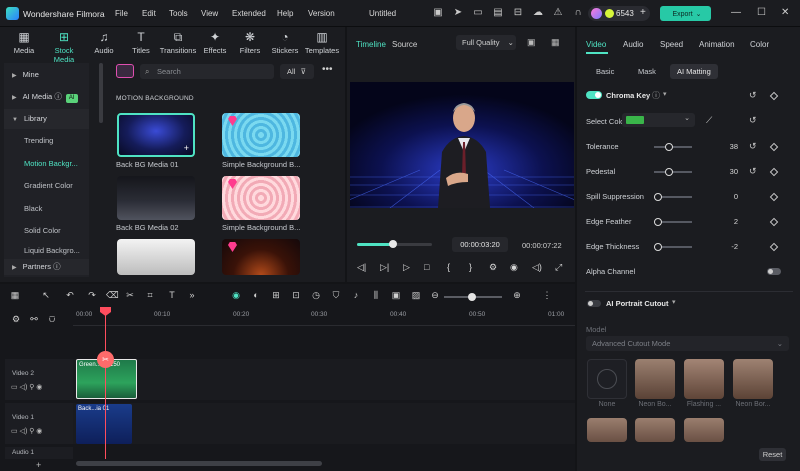 This screenshot has height=471, width=800. I want to click on add-icon: +, so click(186, 148).